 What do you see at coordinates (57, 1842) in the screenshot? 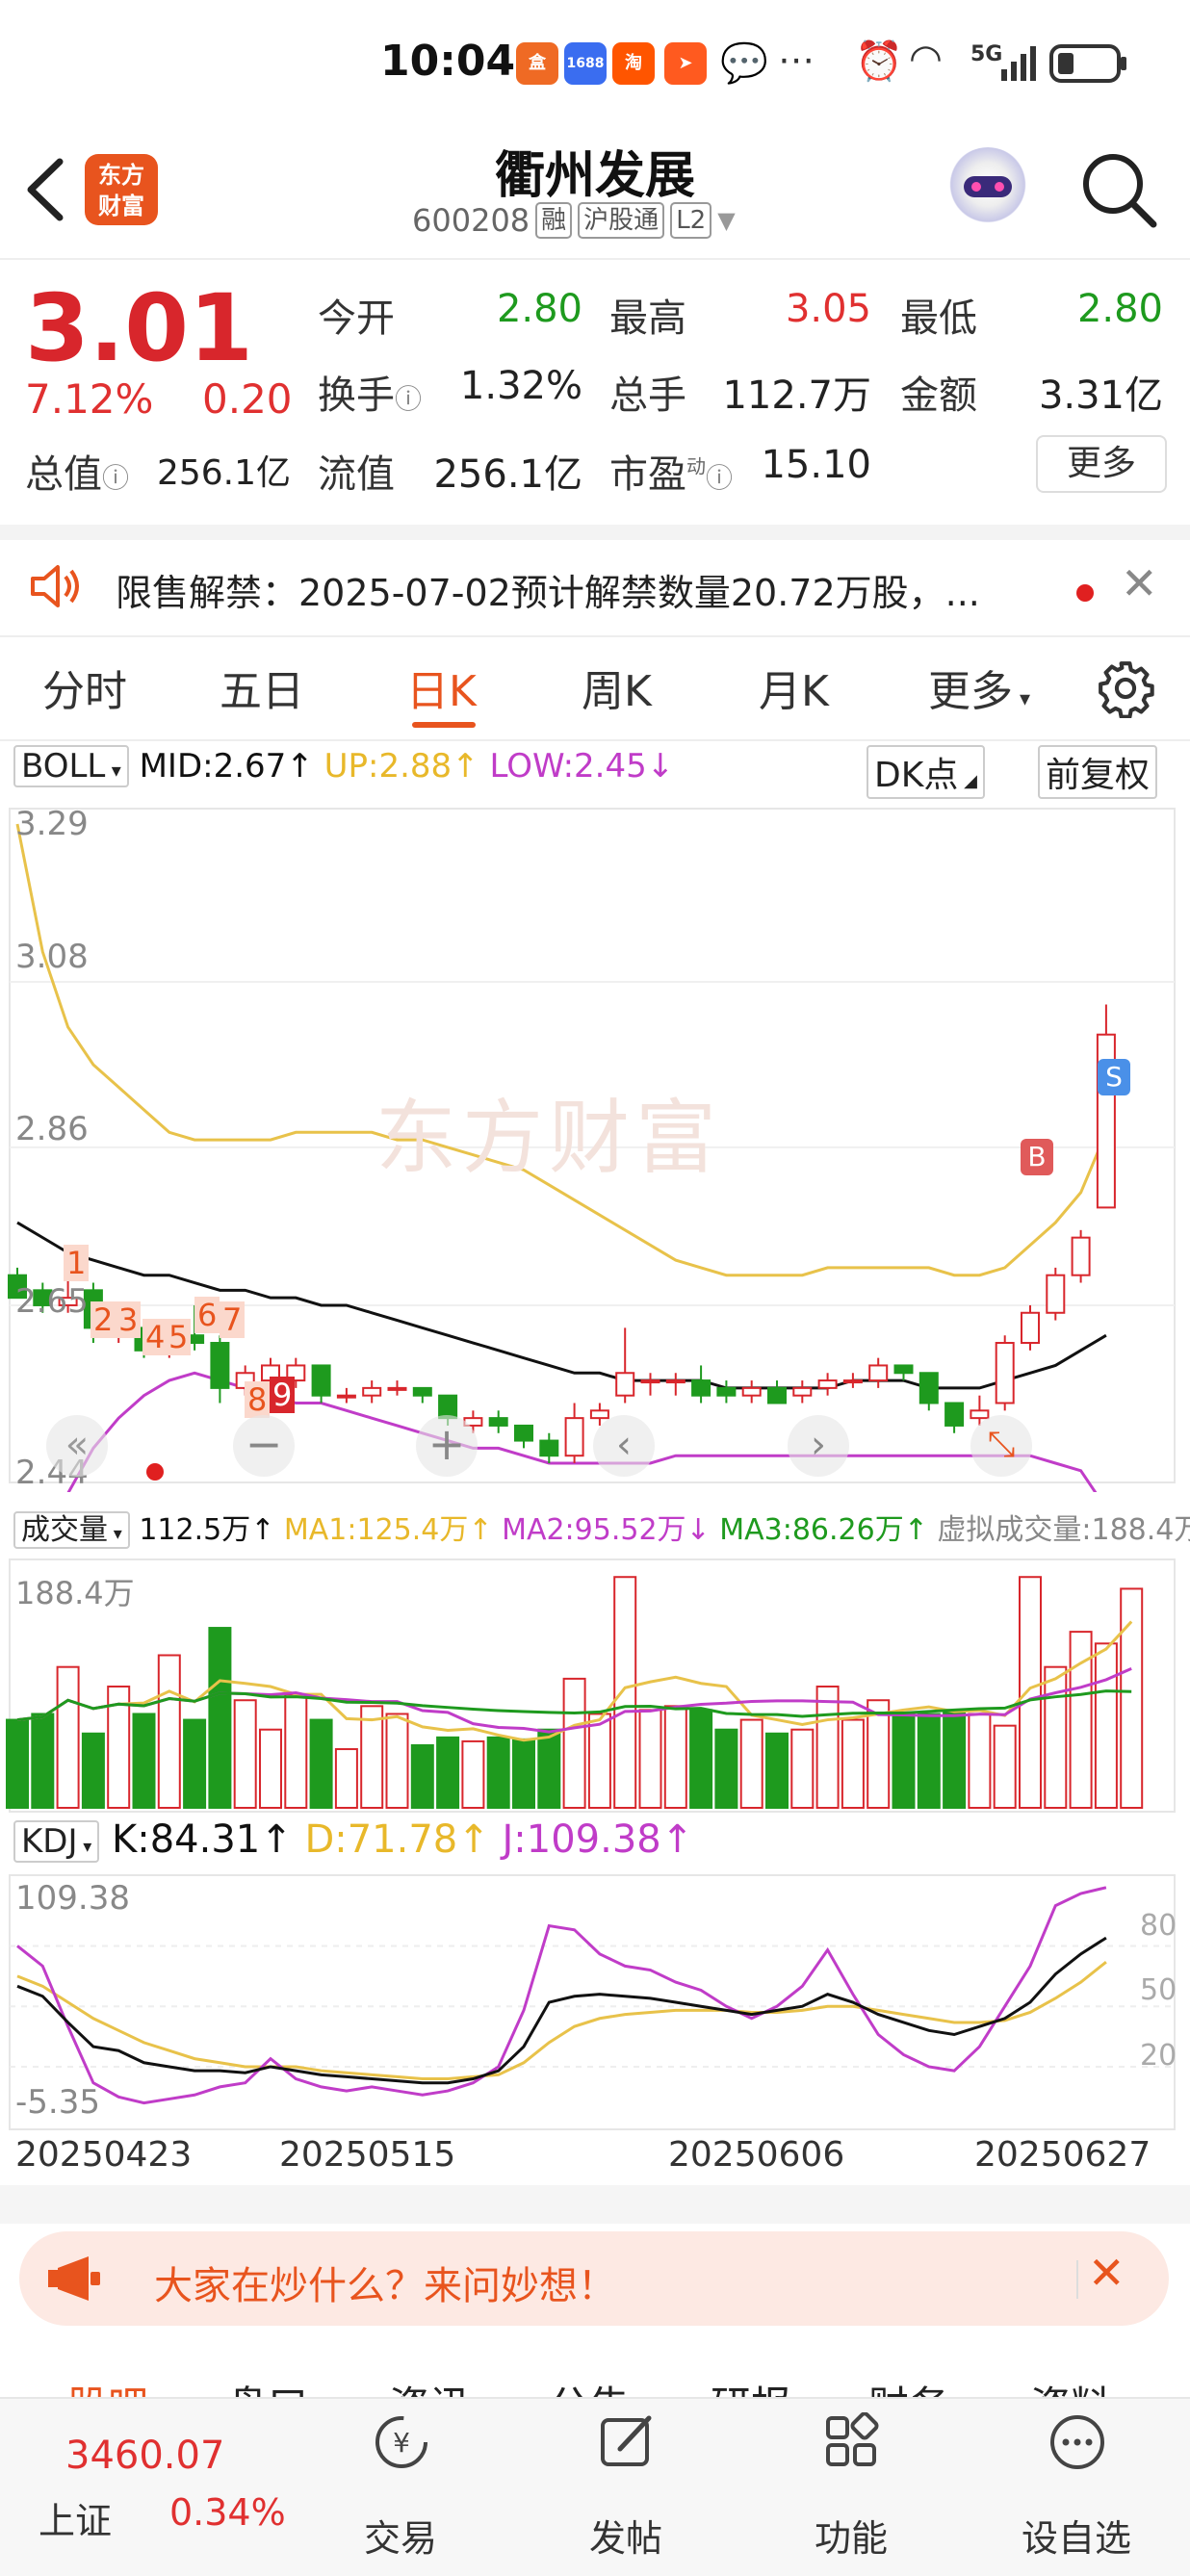
I see `kdj-select: KDJ ▾` at bounding box center [57, 1842].